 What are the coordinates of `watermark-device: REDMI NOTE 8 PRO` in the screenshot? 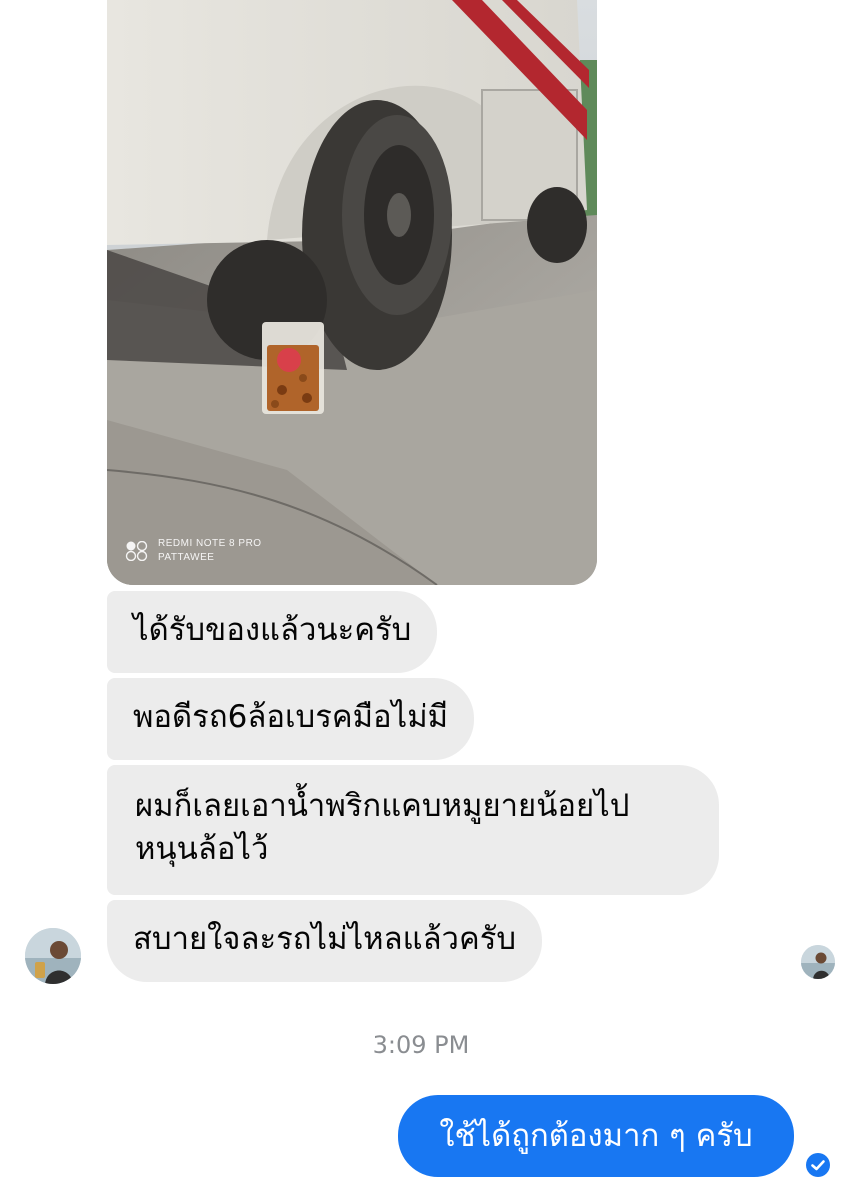 It's located at (210, 543).